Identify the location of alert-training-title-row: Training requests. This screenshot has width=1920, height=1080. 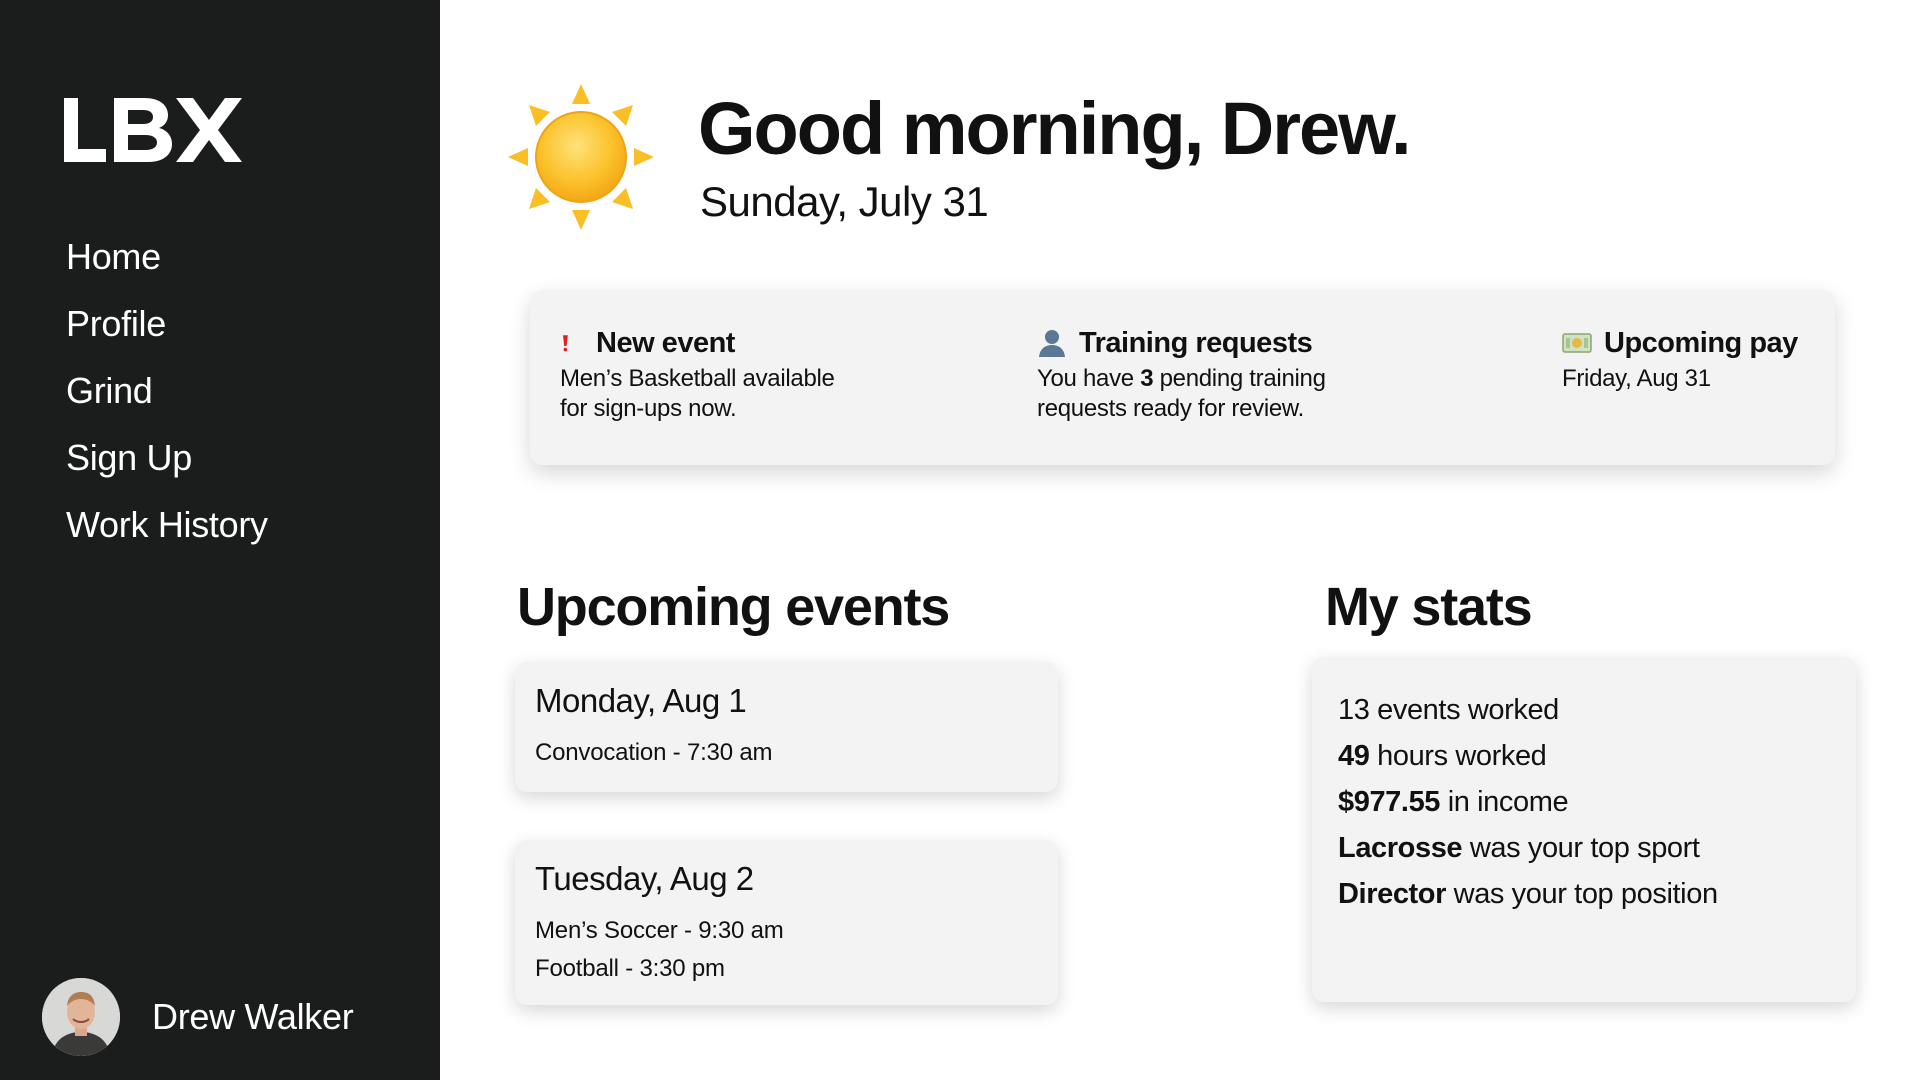
(1181, 343).